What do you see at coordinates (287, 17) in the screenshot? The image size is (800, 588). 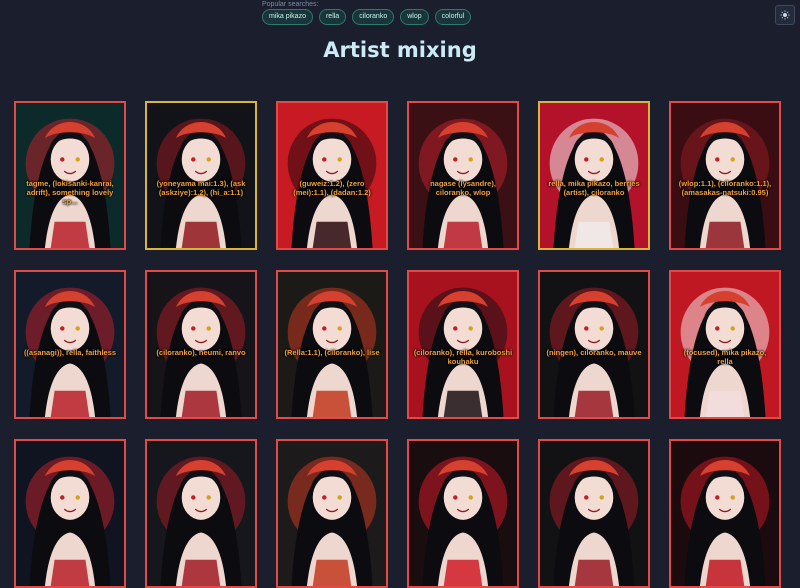 I see `chip-mika-pikazo: mika pikazo` at bounding box center [287, 17].